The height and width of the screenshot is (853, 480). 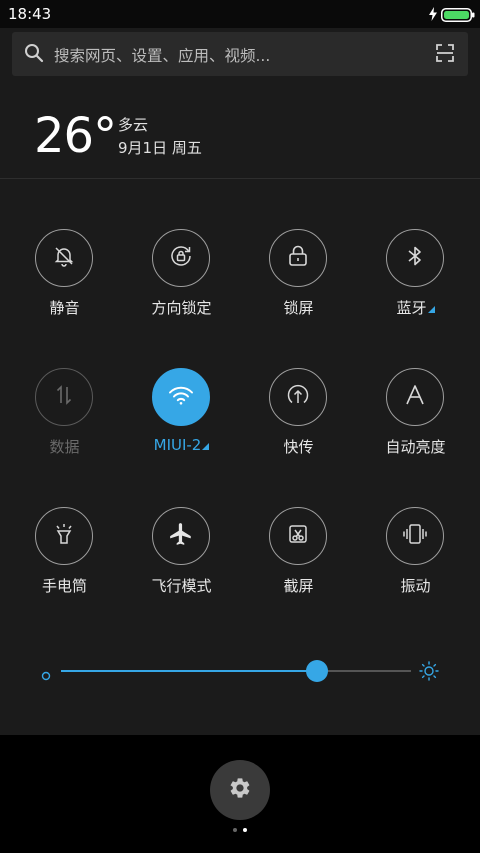 I want to click on settings-button, so click(x=240, y=790).